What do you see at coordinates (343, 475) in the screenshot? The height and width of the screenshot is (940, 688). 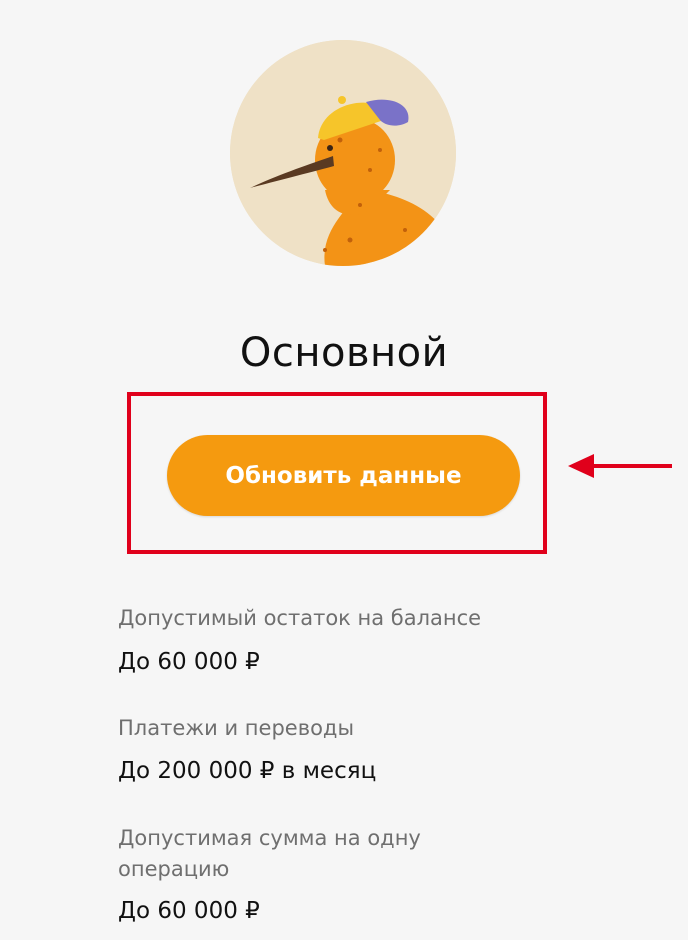 I see `update-data-button: Обновить данные` at bounding box center [343, 475].